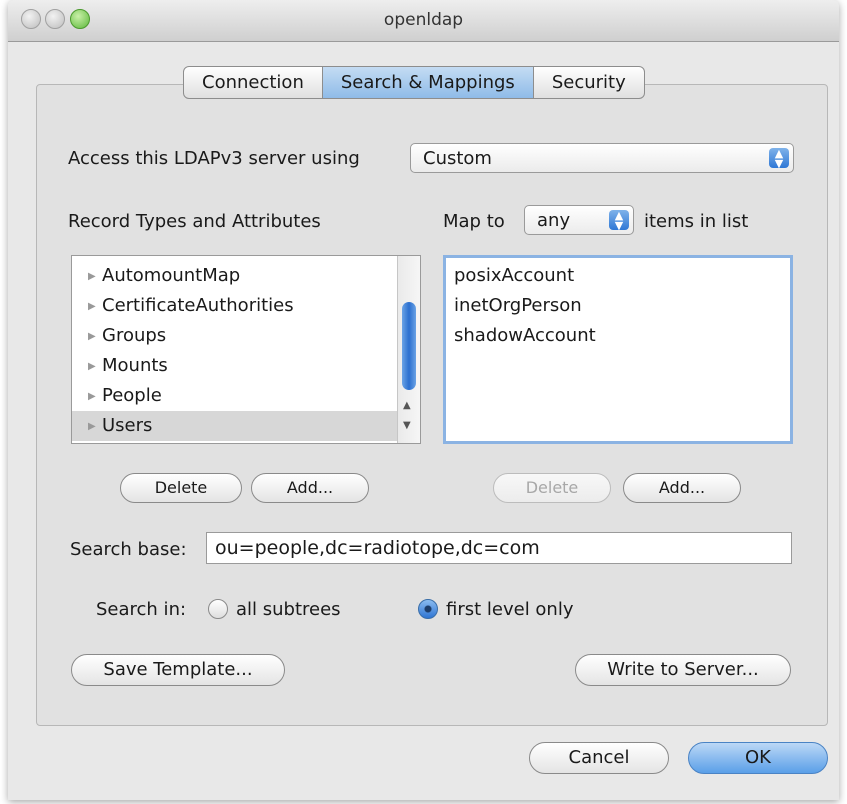 This screenshot has width=847, height=804. I want to click on scroll-down-arrow-icon: ▼, so click(407, 425).